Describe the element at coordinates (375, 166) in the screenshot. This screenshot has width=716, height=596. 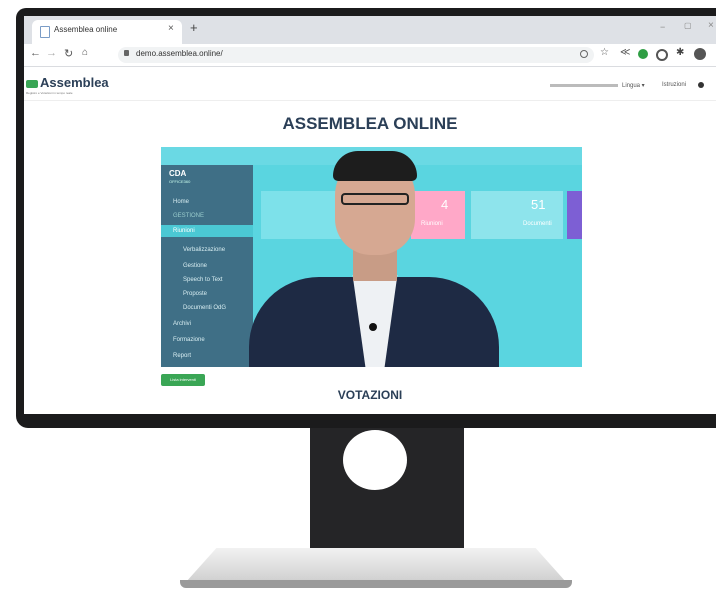
I see `presenter-hair` at that location.